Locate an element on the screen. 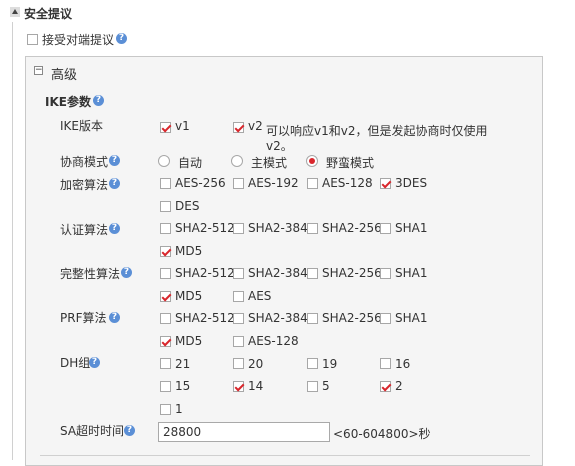 The width and height of the screenshot is (575, 466). panel-divider is located at coordinates (285, 455).